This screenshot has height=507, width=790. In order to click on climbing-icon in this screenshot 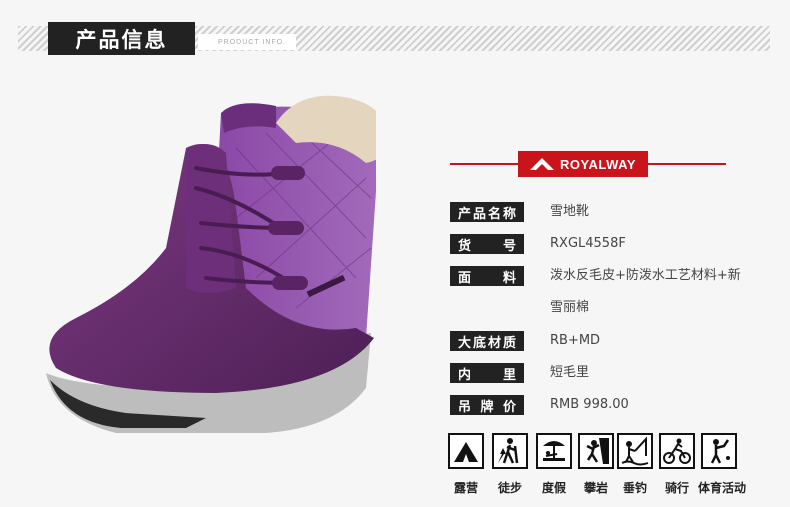, I will do `click(596, 451)`.